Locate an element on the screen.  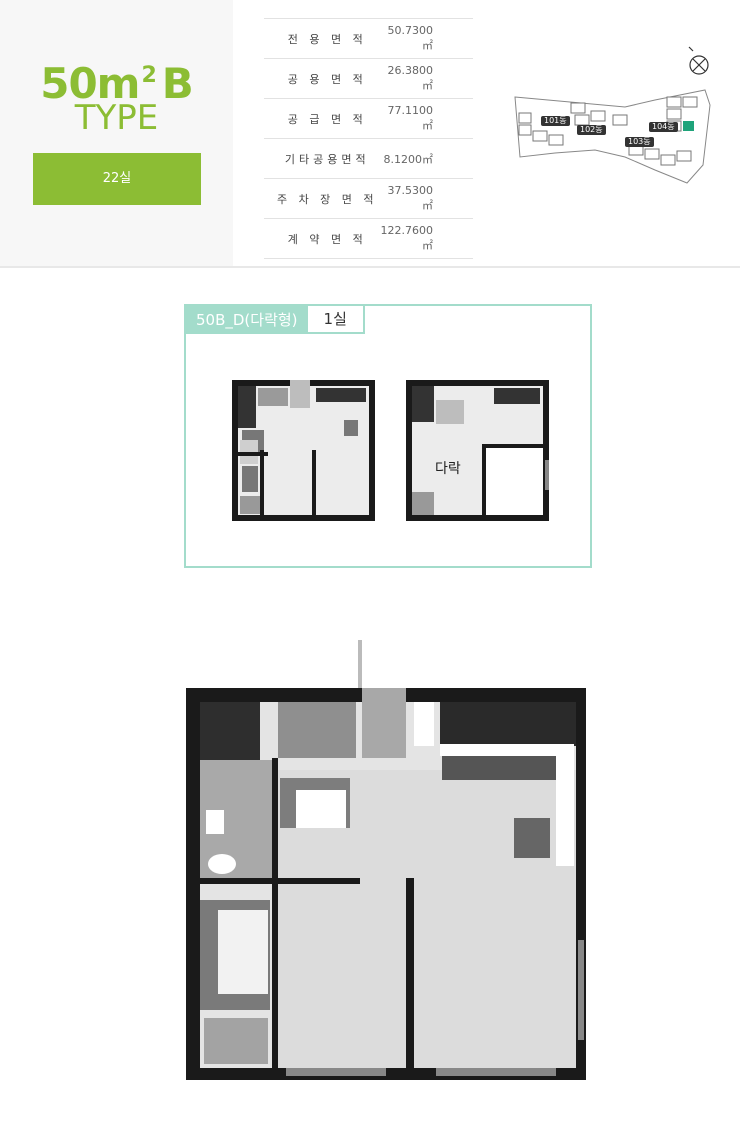
area-row: 계 약 면 적 122.7600㎡ is located at coordinates (368, 238).